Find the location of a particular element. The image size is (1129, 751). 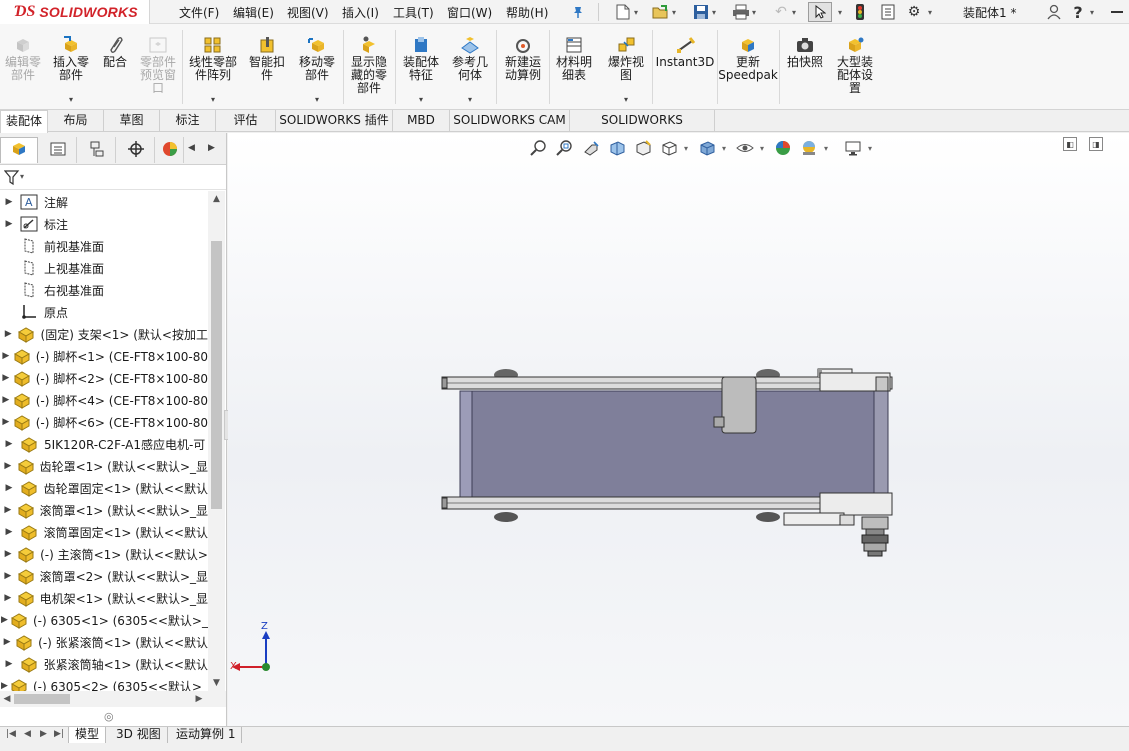

move-component-caret-icon: ▾ is located at coordinates (317, 99).